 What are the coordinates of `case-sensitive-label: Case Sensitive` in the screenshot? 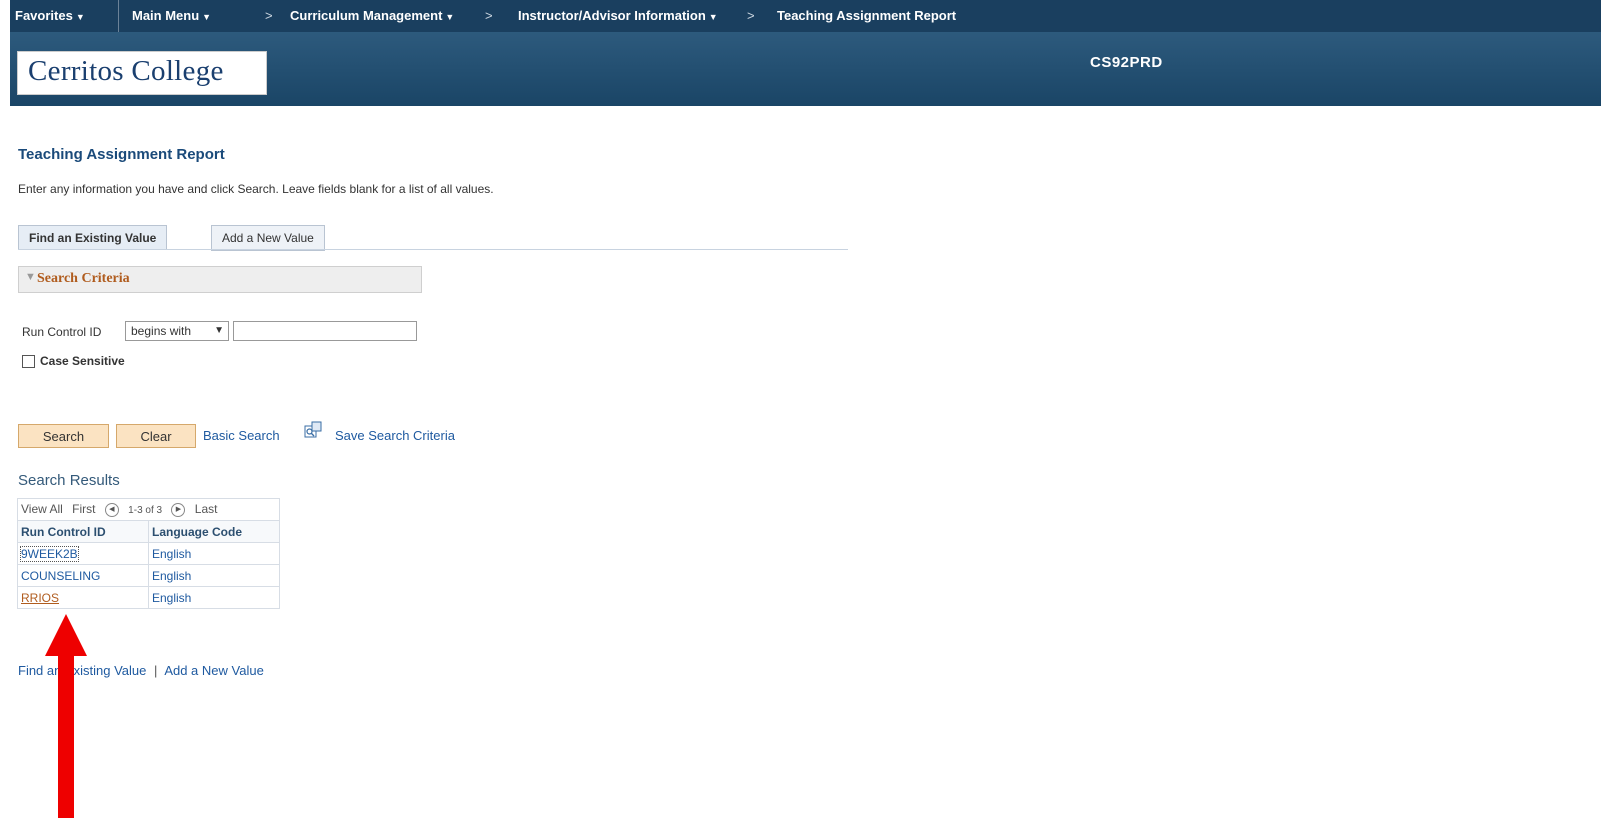 It's located at (82, 361).